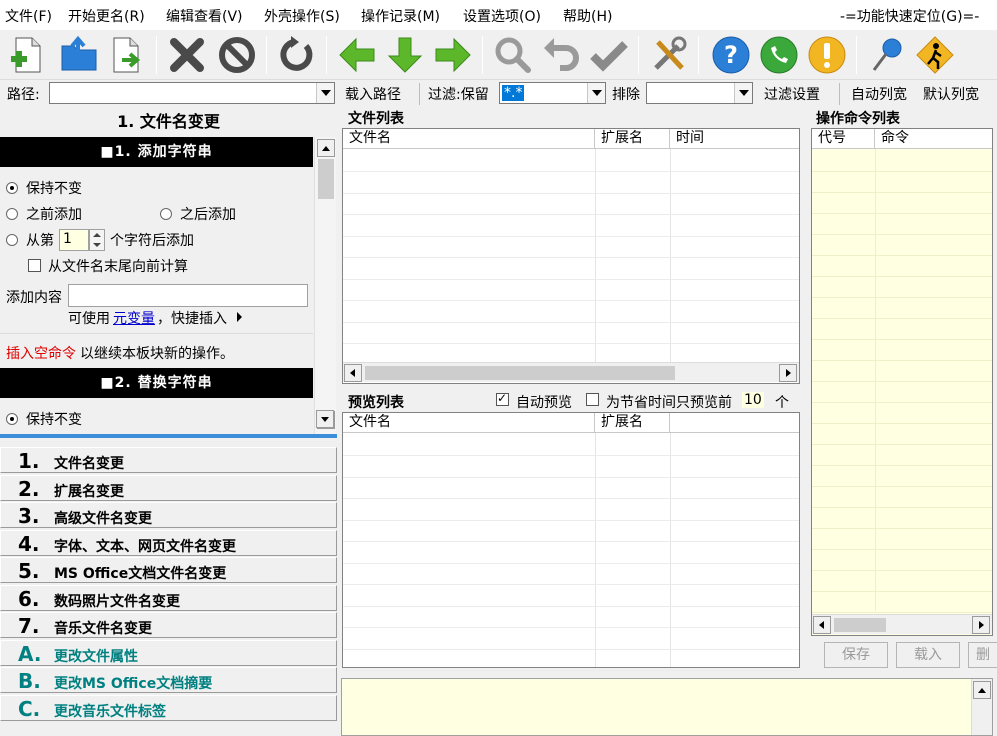 This screenshot has width=997, height=736. What do you see at coordinates (188, 295) in the screenshot?
I see `add-content-input` at bounding box center [188, 295].